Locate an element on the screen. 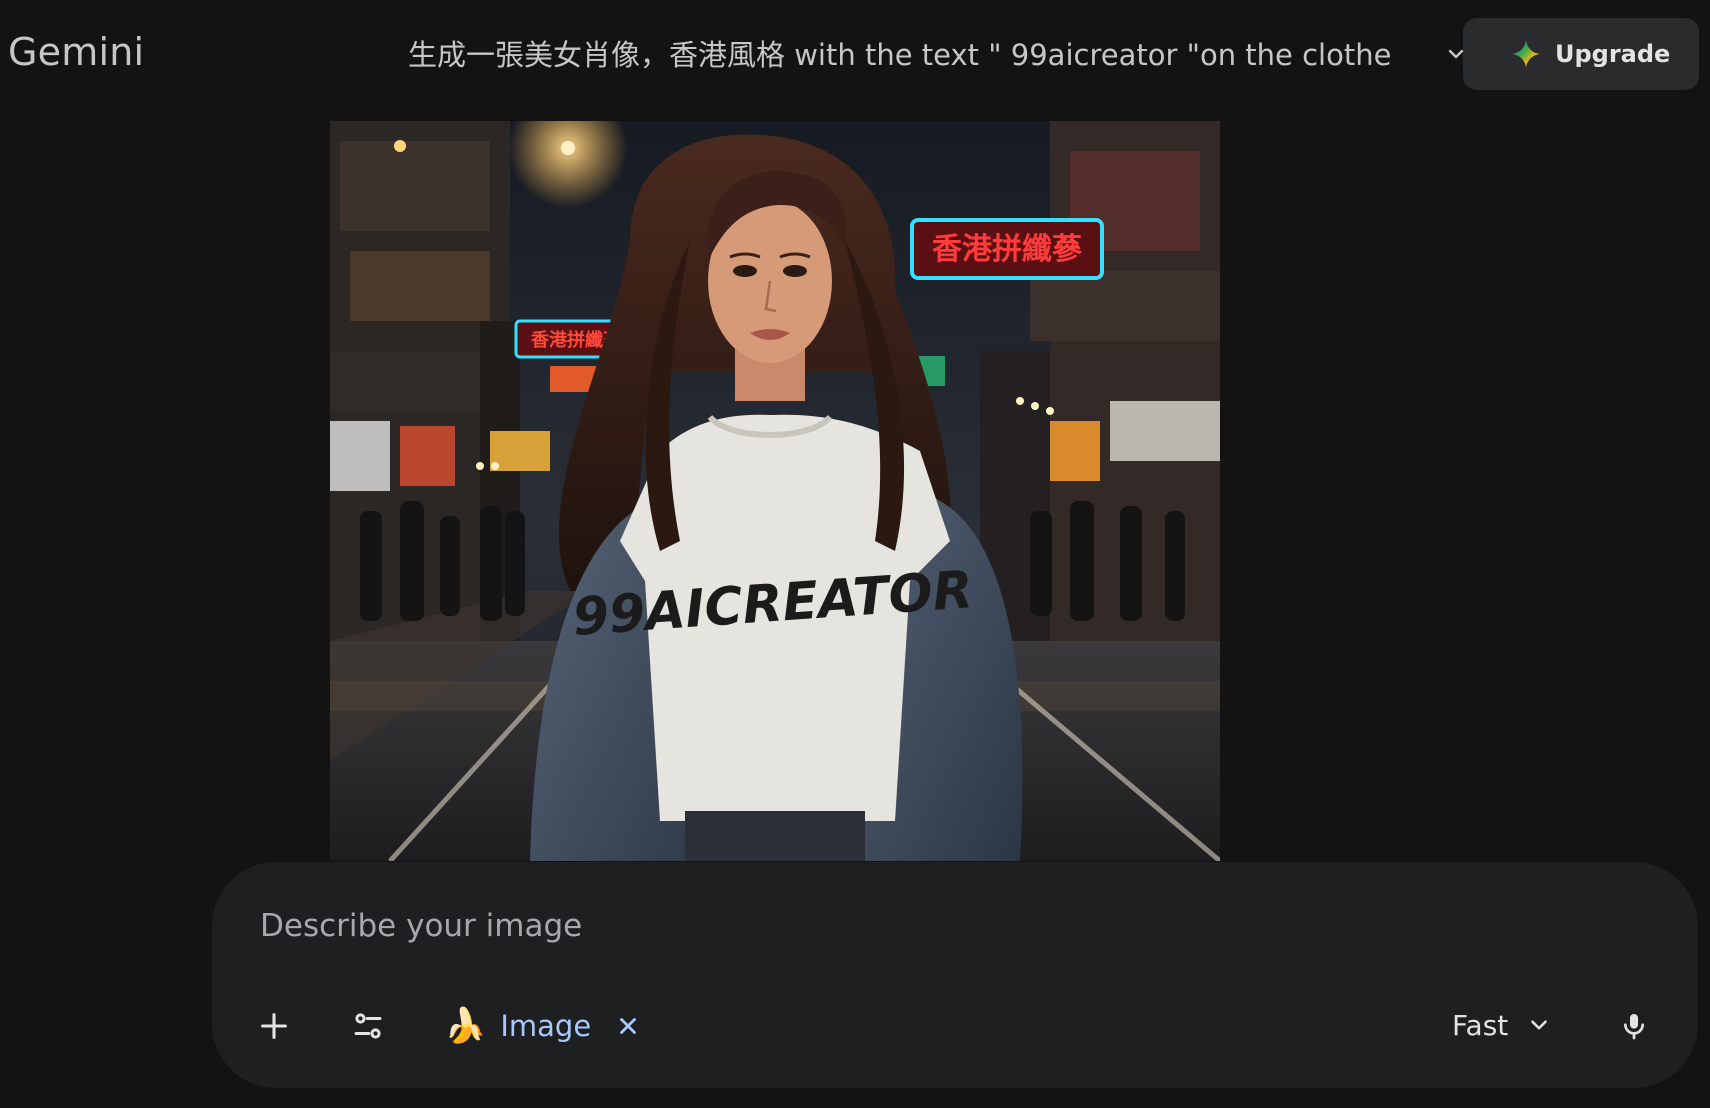 The width and height of the screenshot is (1710, 1108). model-selector: Fast is located at coordinates (1502, 1025).